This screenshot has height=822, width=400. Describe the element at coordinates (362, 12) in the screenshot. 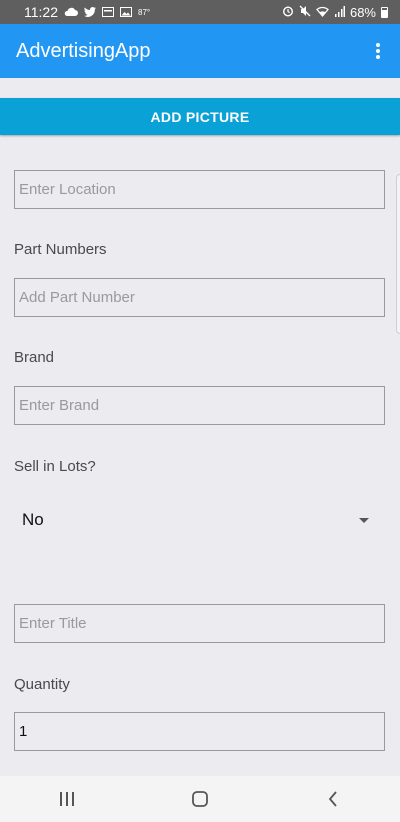

I see `battery-percent: 68%` at that location.